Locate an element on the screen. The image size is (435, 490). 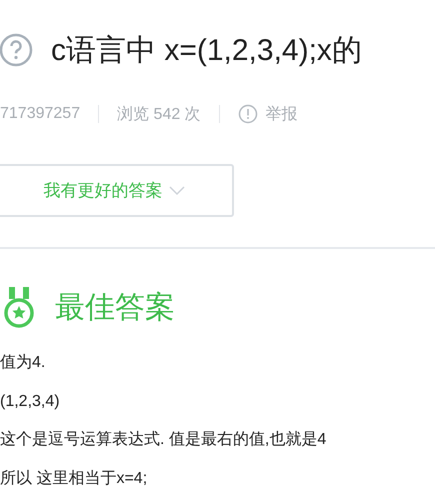
help-icon is located at coordinates (16, 50).